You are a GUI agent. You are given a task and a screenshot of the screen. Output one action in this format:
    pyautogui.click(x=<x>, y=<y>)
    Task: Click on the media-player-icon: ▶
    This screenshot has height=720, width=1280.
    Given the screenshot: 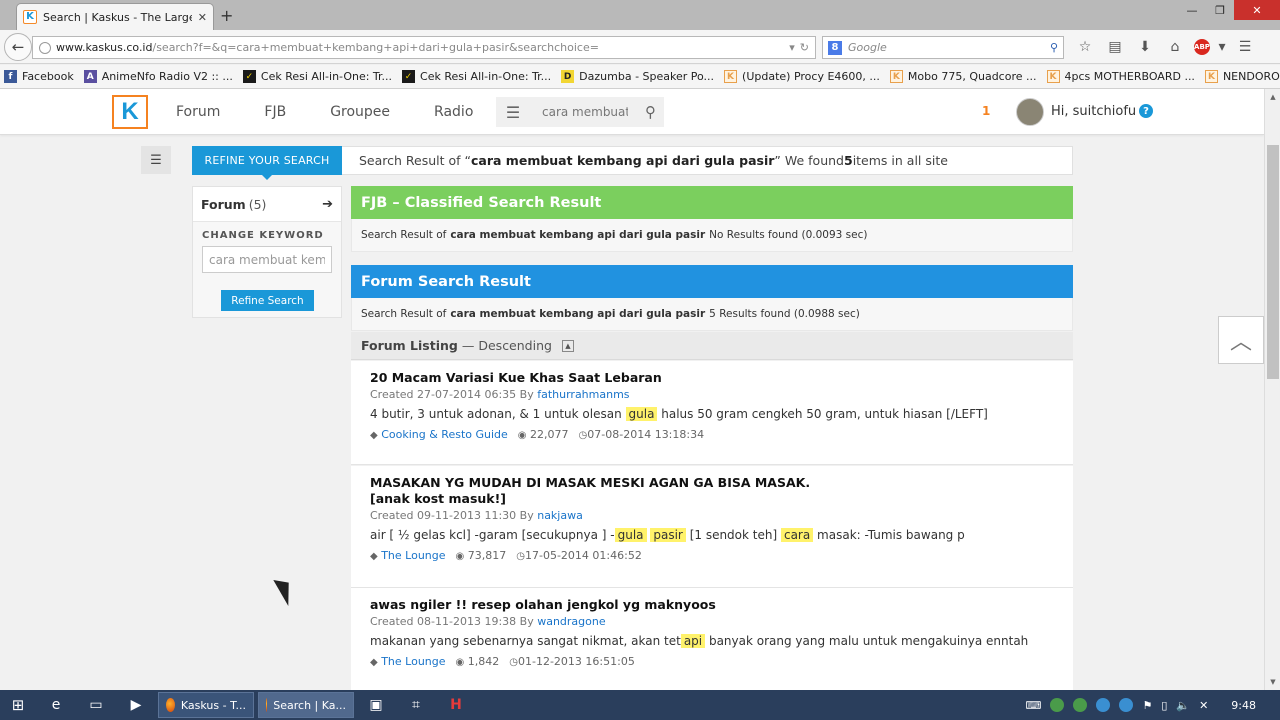 What is the action you would take?
    pyautogui.click(x=136, y=705)
    